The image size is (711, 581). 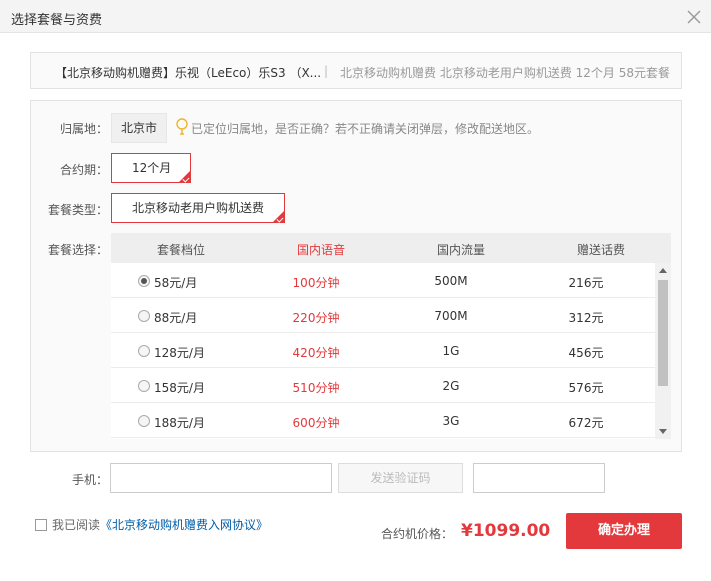 What do you see at coordinates (316, 353) in the screenshot?
I see `plan-voice: 420分钟` at bounding box center [316, 353].